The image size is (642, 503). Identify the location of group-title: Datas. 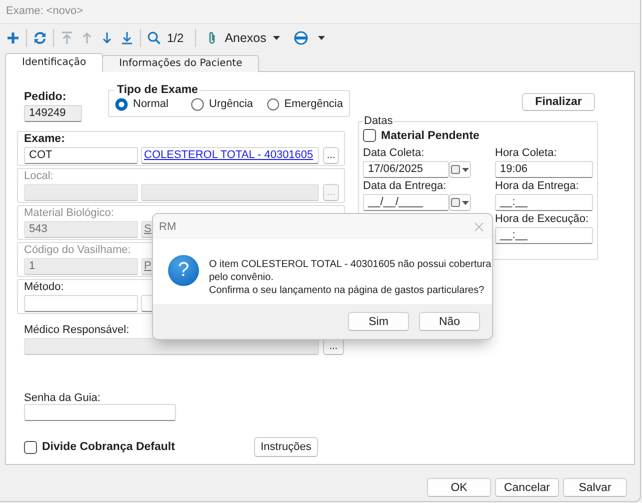
(378, 121).